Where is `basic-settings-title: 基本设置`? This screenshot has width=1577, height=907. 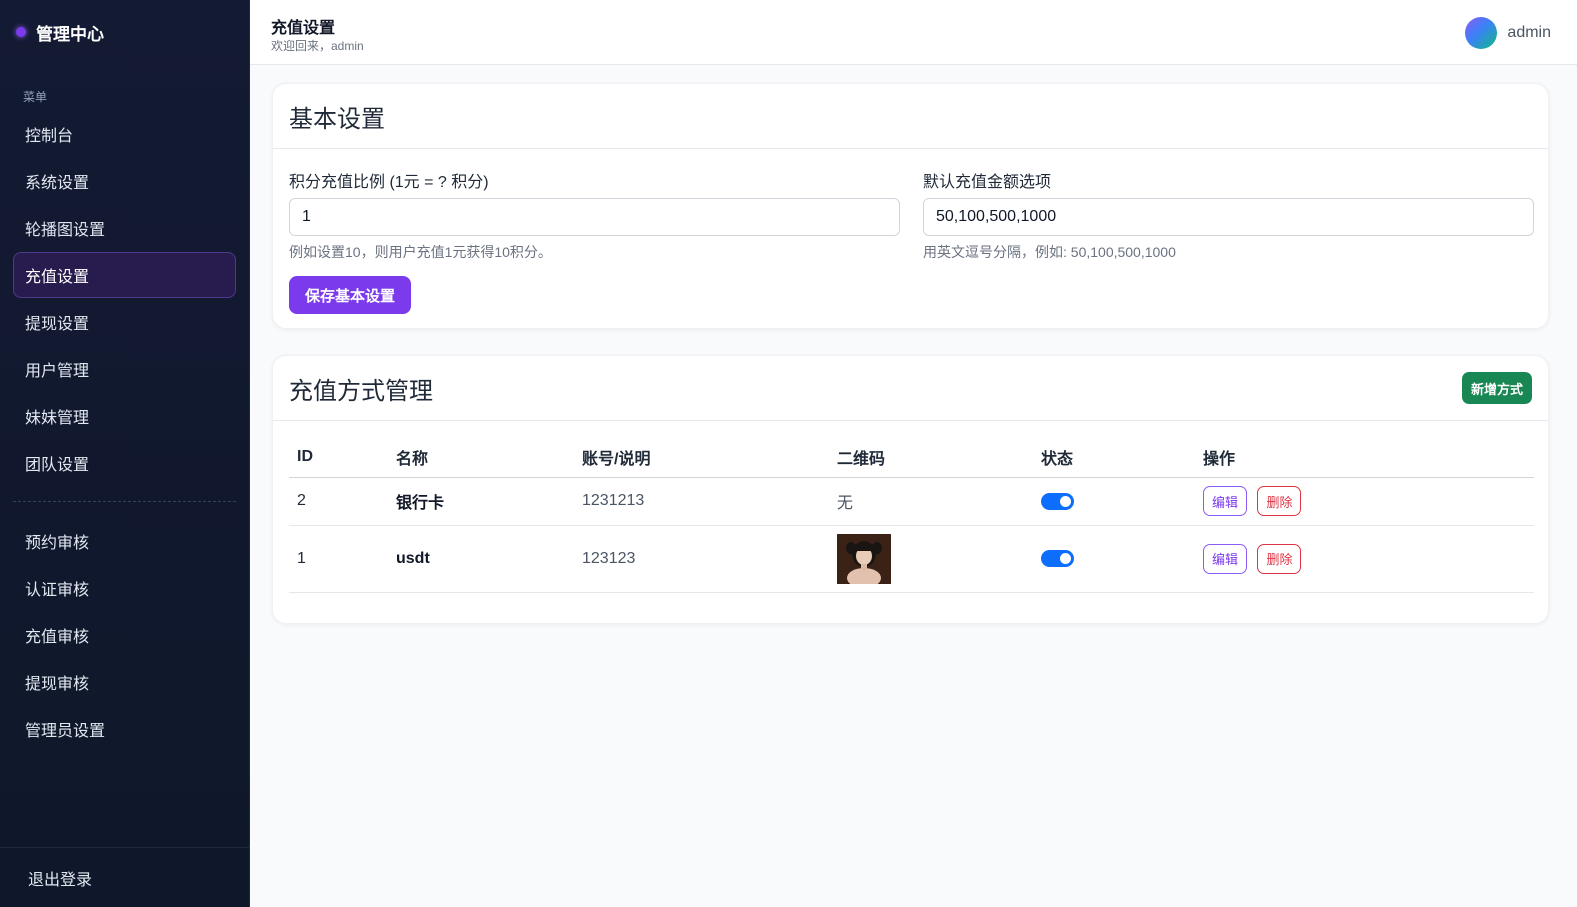 basic-settings-title: 基本设置 is located at coordinates (337, 119).